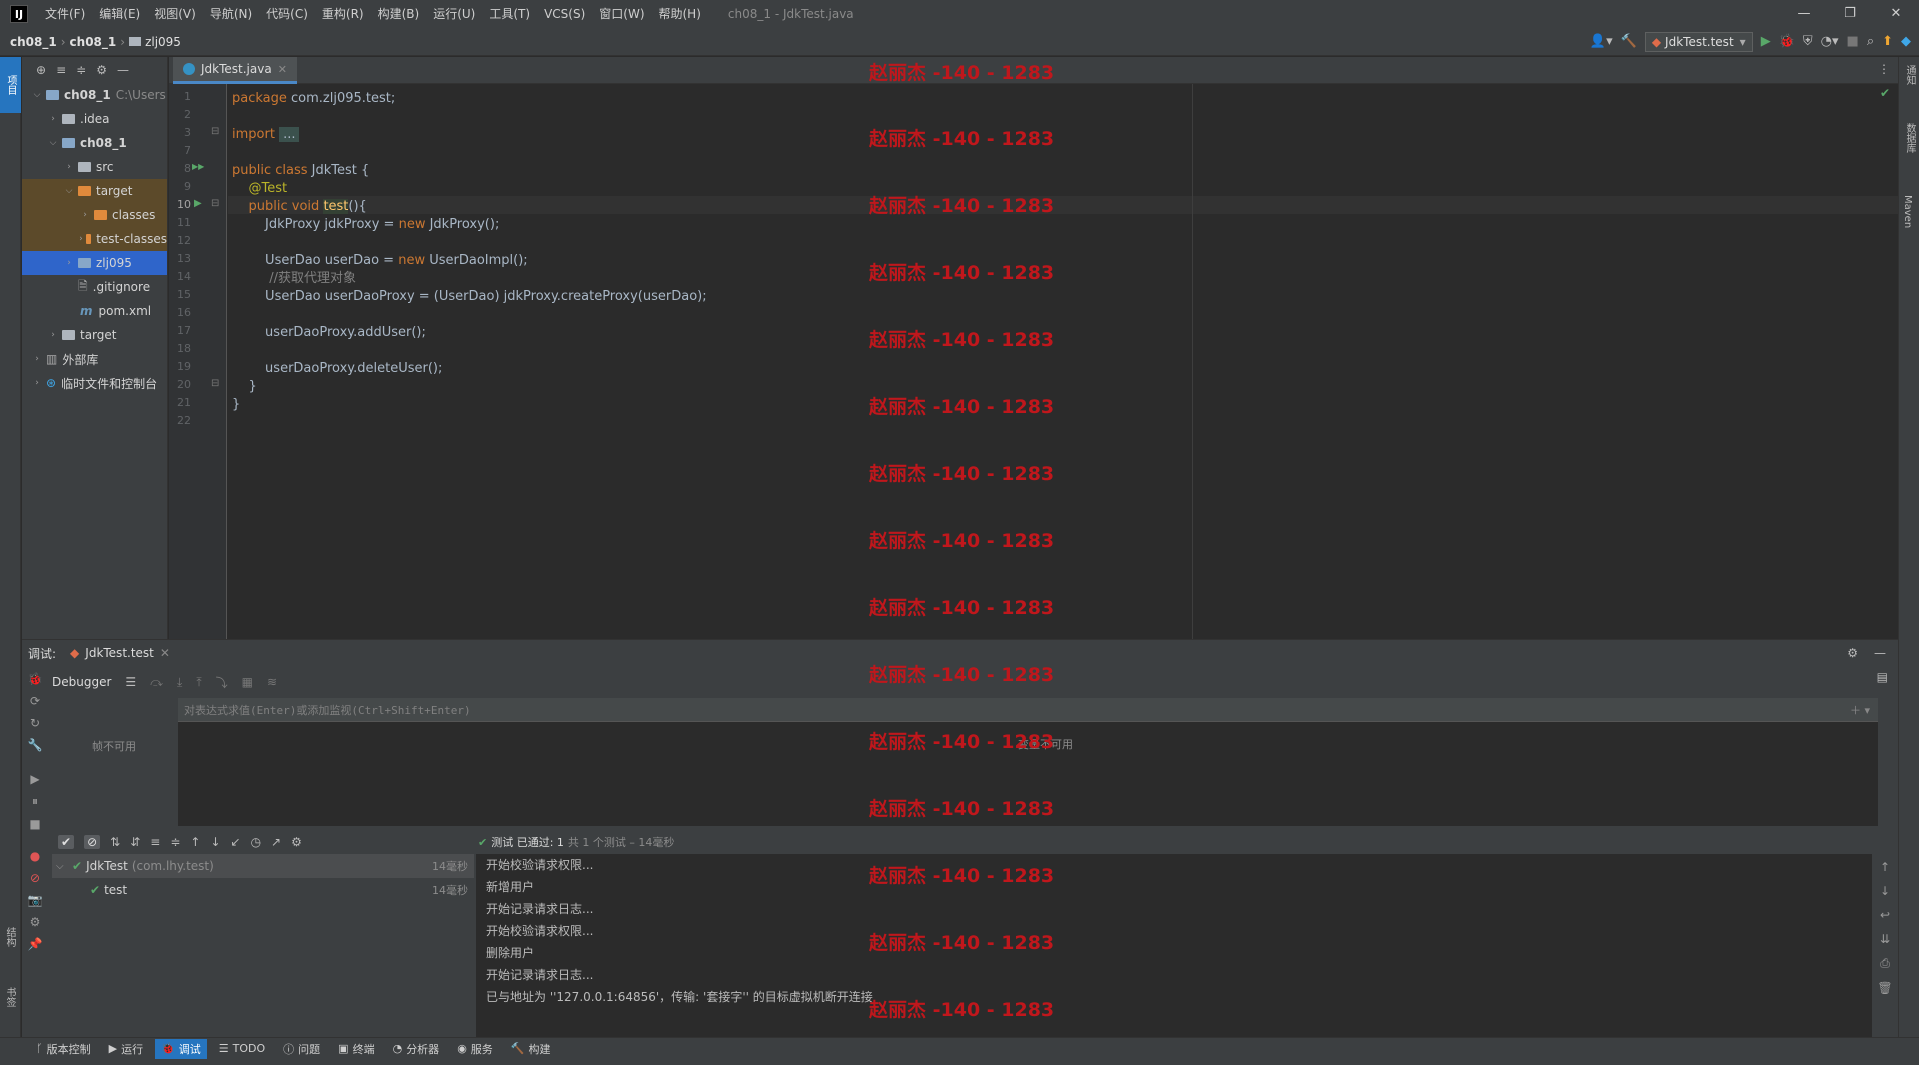 This screenshot has height=1065, width=1919. What do you see at coordinates (621, 14) in the screenshot?
I see `menu-item: 窗口(W)` at bounding box center [621, 14].